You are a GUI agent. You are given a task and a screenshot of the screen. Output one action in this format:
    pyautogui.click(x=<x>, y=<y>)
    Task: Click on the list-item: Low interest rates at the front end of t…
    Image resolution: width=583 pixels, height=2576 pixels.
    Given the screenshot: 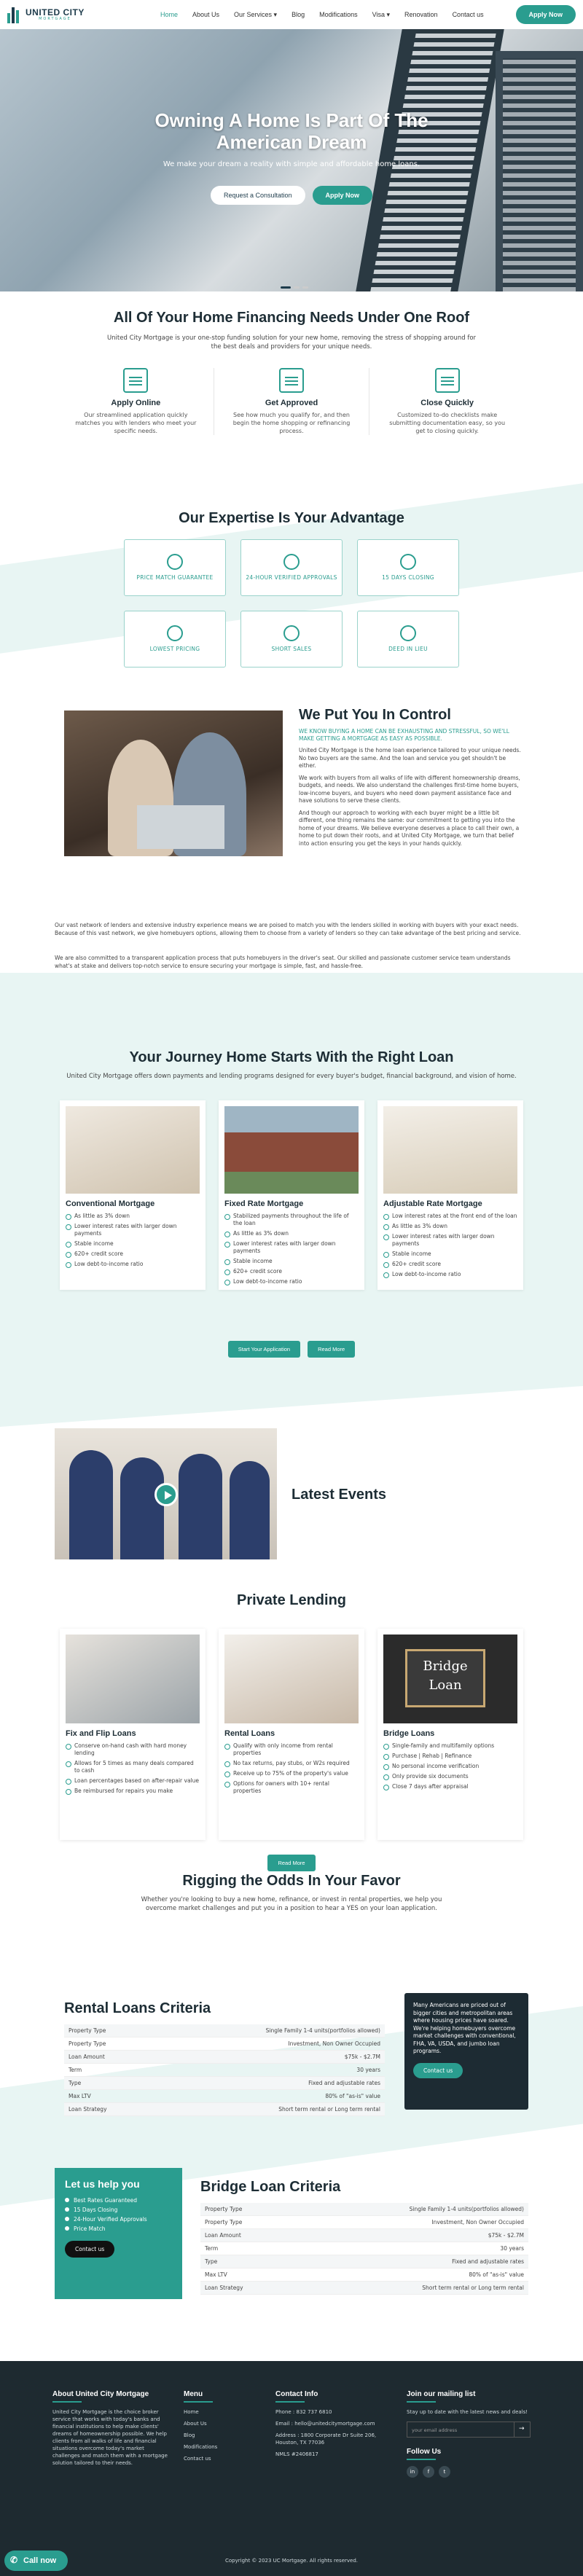 What is the action you would take?
    pyautogui.click(x=450, y=1216)
    